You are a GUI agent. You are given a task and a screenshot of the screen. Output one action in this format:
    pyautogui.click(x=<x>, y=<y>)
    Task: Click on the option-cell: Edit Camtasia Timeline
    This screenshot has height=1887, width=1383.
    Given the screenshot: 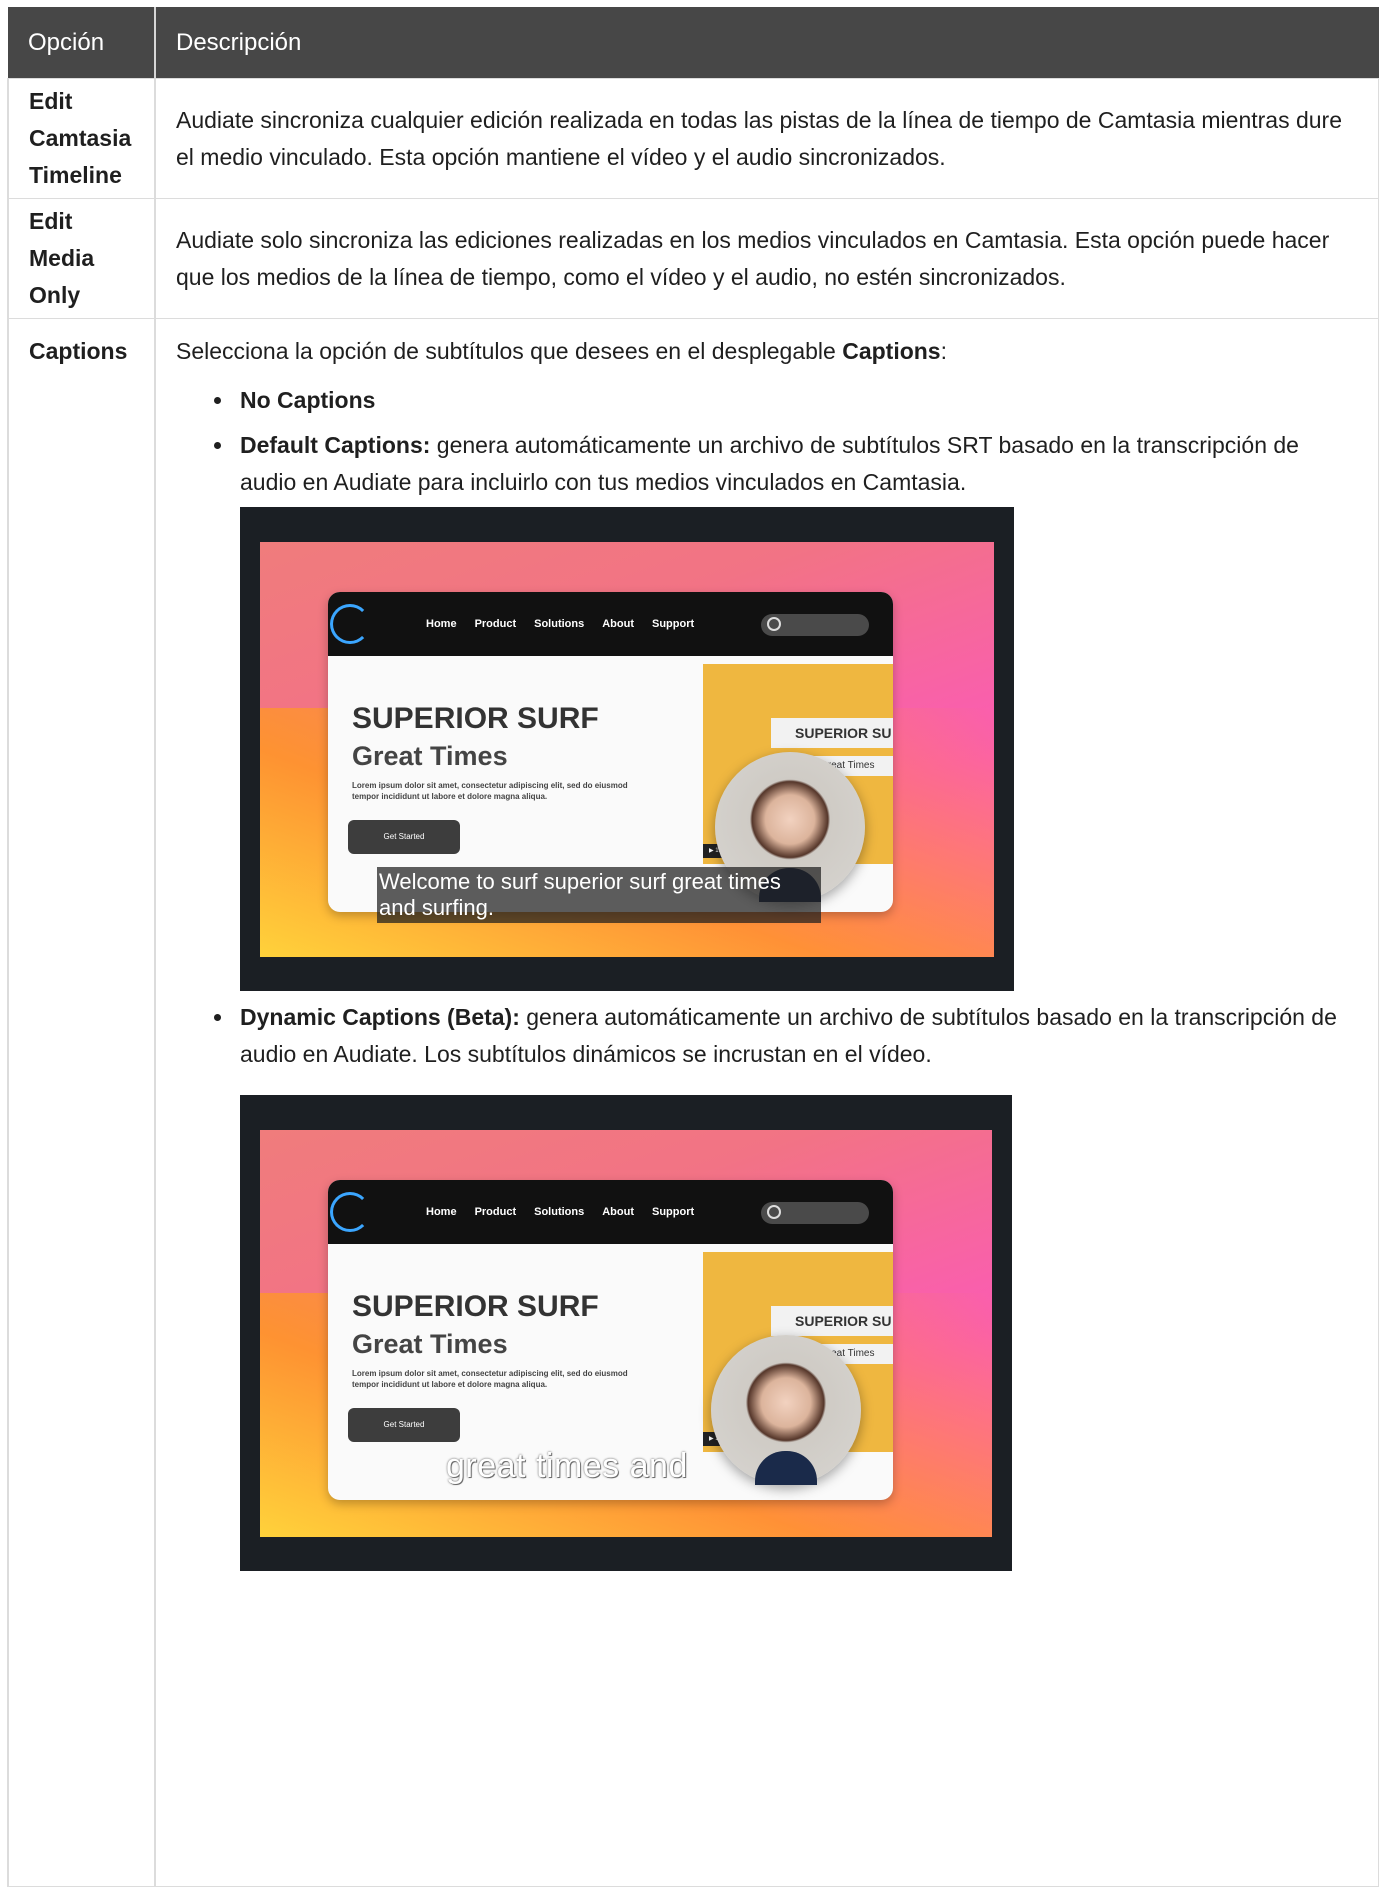 What is the action you would take?
    pyautogui.click(x=81, y=138)
    